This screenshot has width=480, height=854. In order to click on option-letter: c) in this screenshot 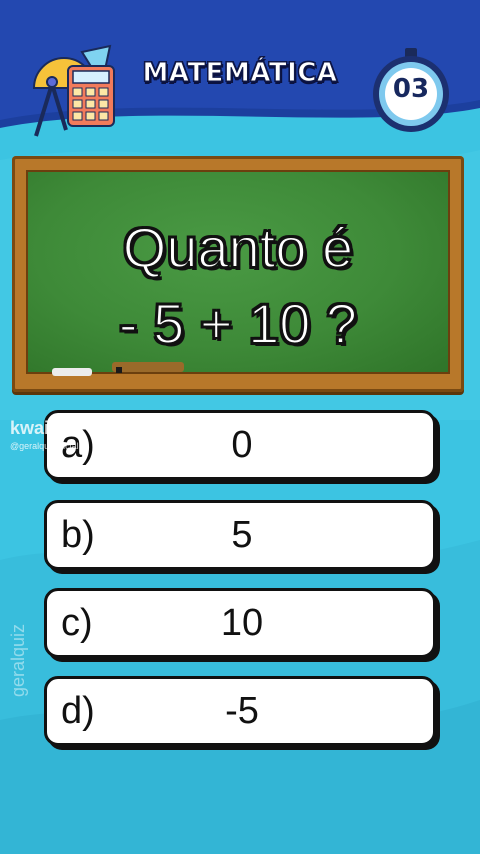, I will do `click(77, 623)`.